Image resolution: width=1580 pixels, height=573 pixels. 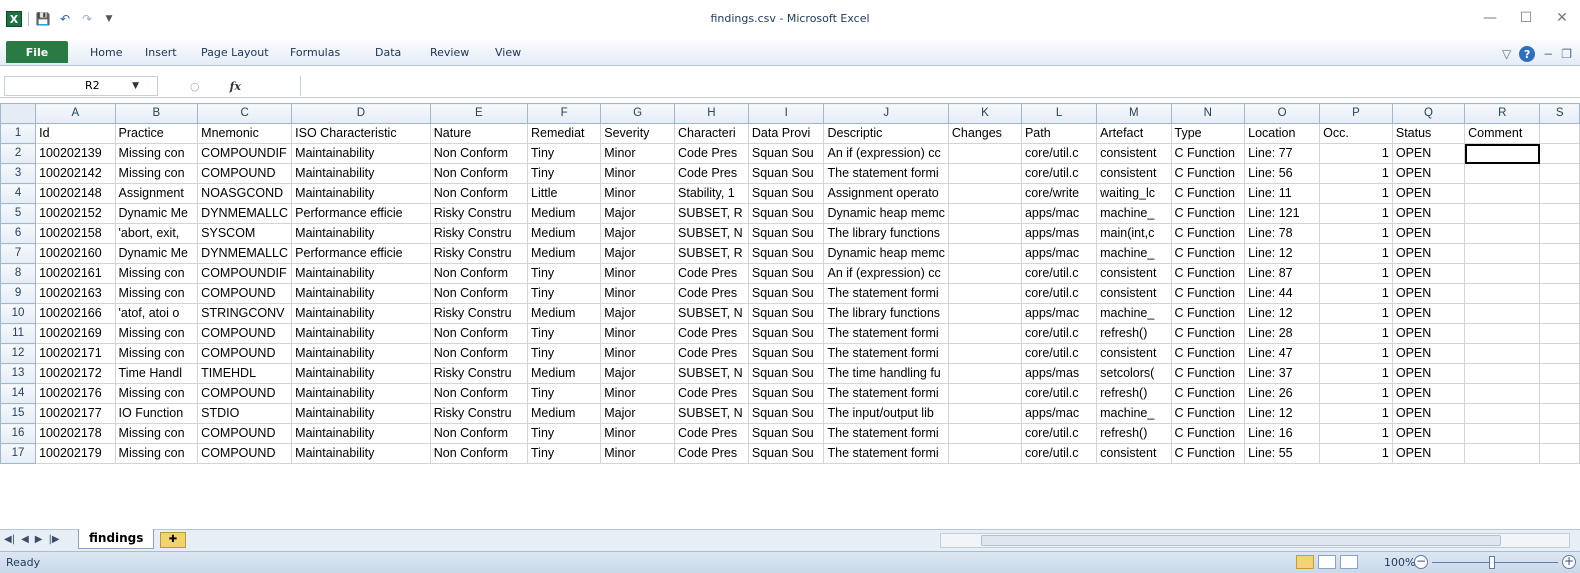 What do you see at coordinates (18, 313) in the screenshot?
I see `row-header: 10` at bounding box center [18, 313].